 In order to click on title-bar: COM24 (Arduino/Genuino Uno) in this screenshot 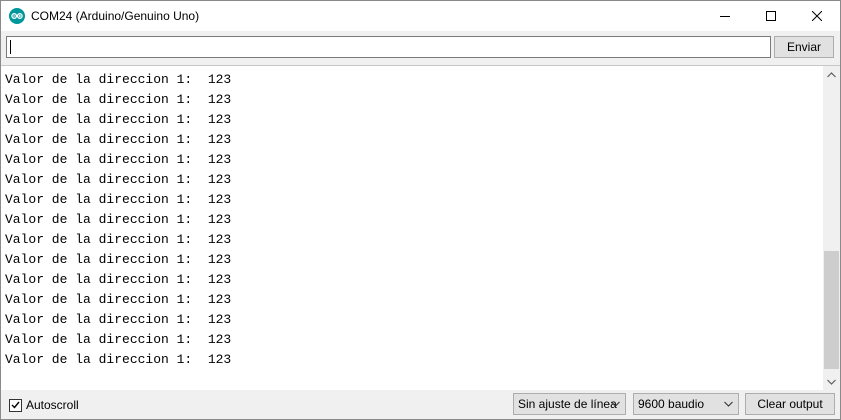, I will do `click(420, 16)`.